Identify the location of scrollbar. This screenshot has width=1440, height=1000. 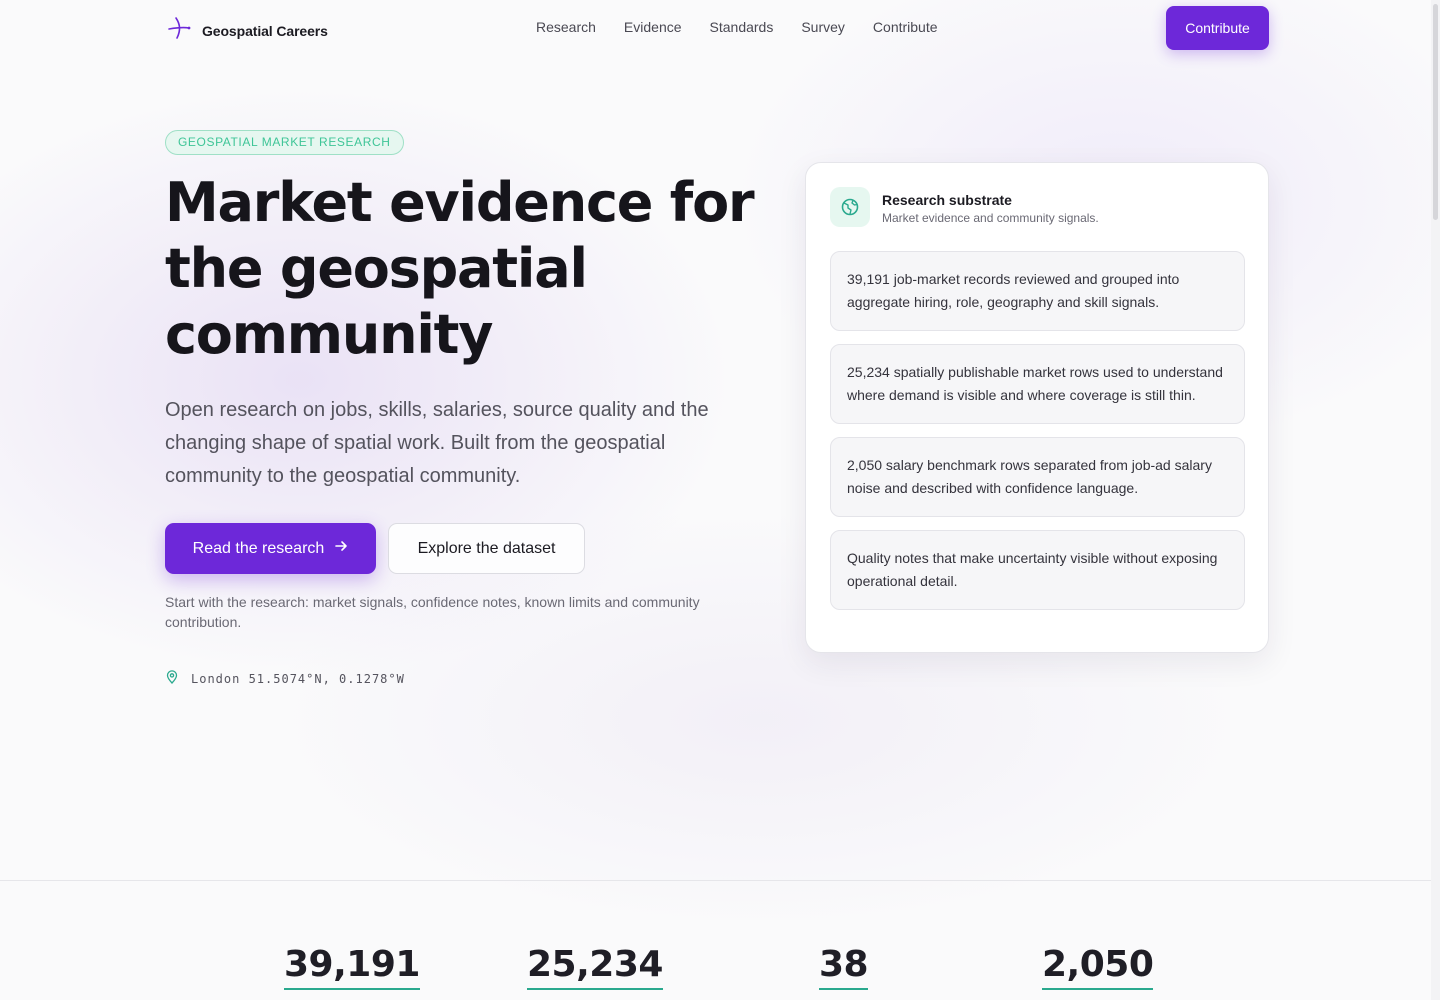
(1435, 500).